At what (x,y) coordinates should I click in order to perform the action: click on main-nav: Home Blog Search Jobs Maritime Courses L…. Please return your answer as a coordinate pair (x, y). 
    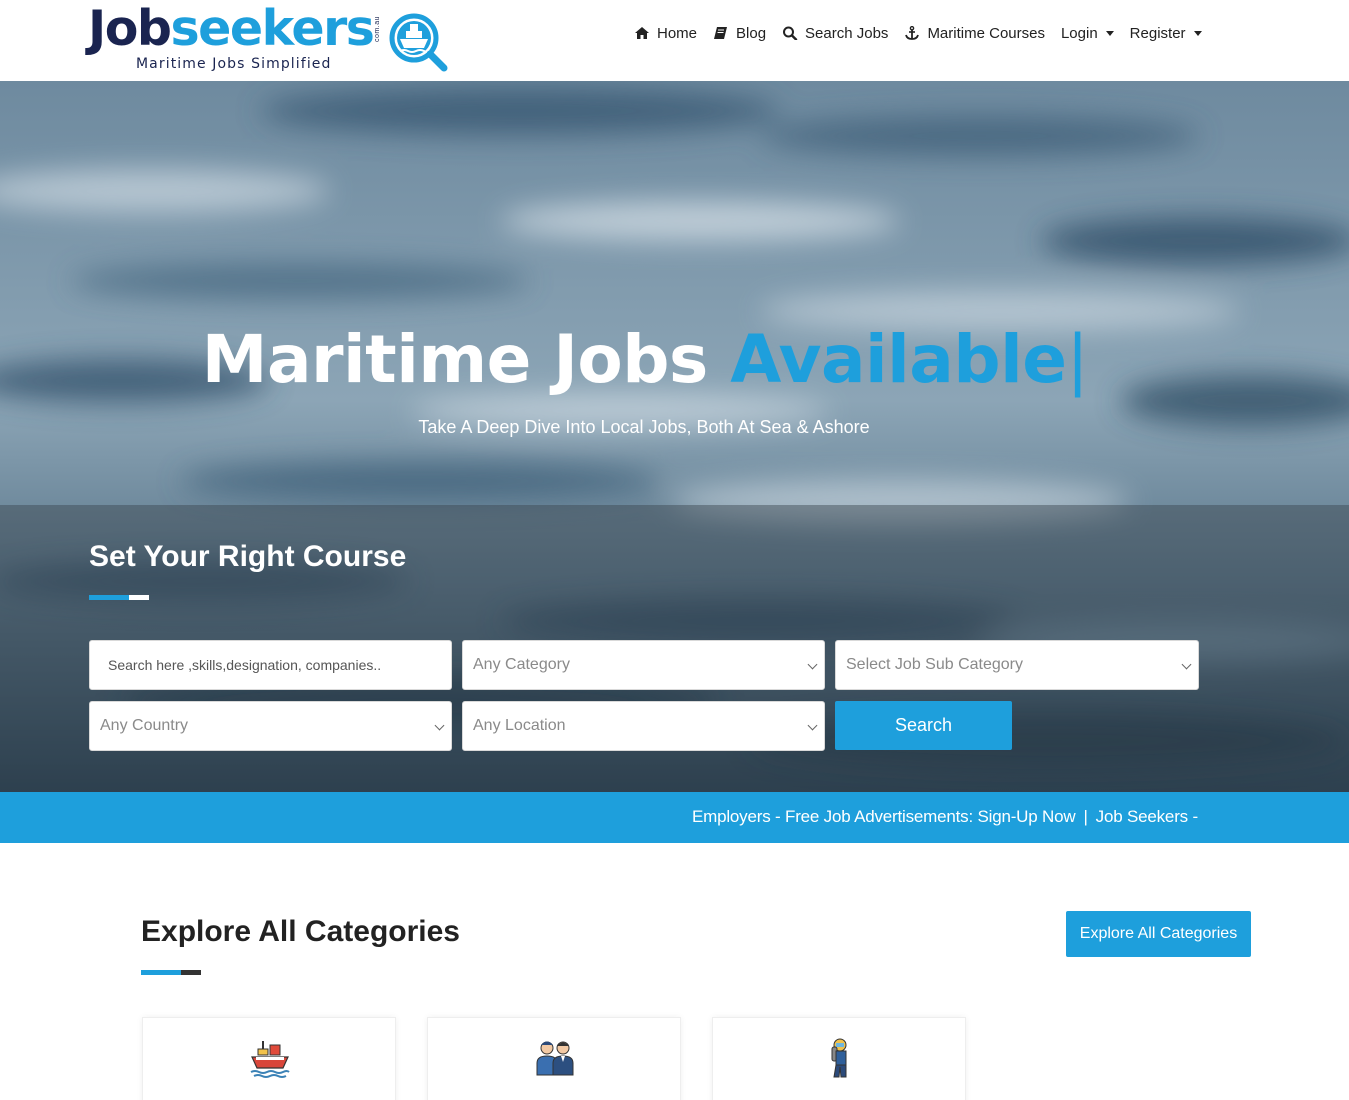
    Looking at the image, I should click on (926, 33).